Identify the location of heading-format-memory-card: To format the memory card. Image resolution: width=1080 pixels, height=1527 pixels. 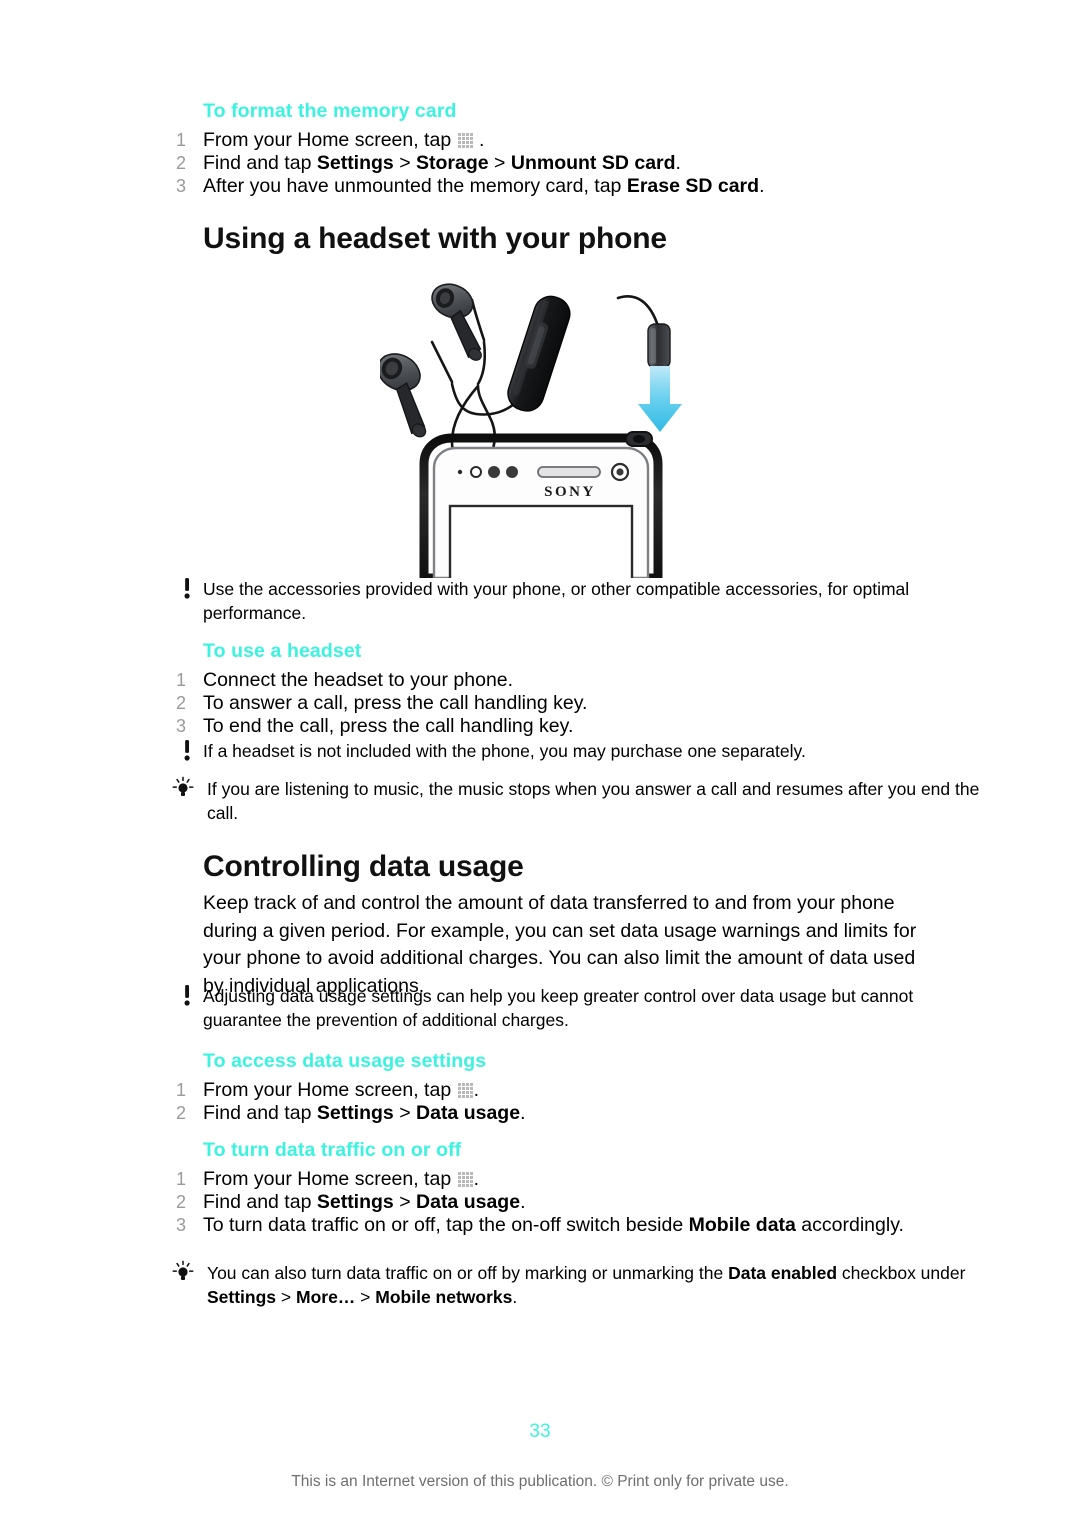
(330, 111).